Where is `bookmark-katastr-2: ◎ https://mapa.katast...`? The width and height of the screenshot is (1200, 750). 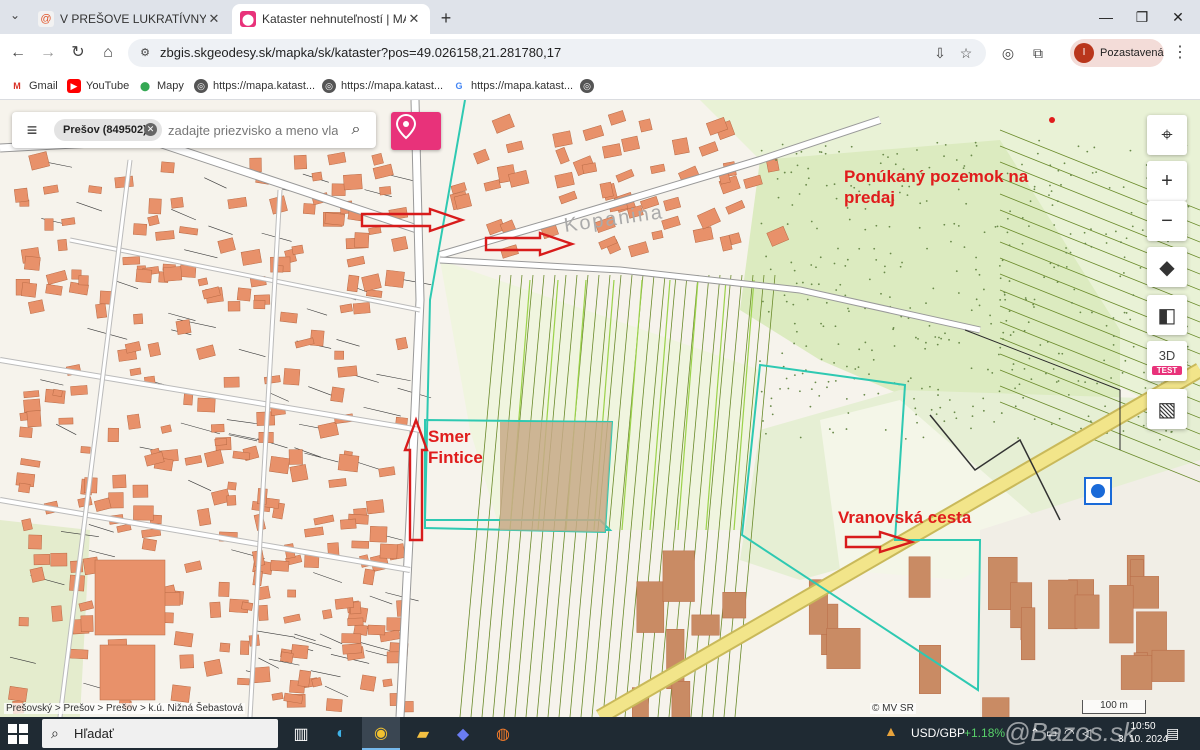
bookmark-katastr-2: ◎ https://mapa.katast... is located at coordinates (382, 86).